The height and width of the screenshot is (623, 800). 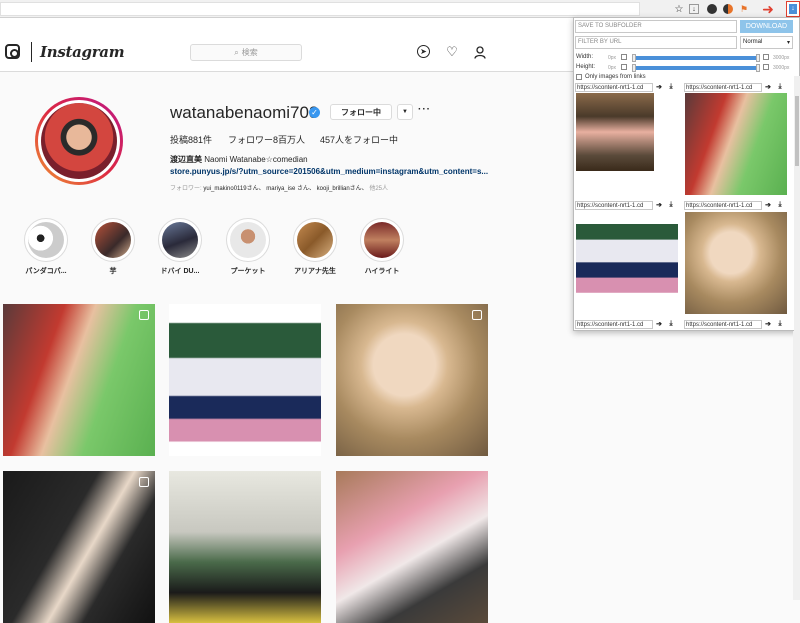 I want to click on page-scrollbar, so click(x=796, y=465).